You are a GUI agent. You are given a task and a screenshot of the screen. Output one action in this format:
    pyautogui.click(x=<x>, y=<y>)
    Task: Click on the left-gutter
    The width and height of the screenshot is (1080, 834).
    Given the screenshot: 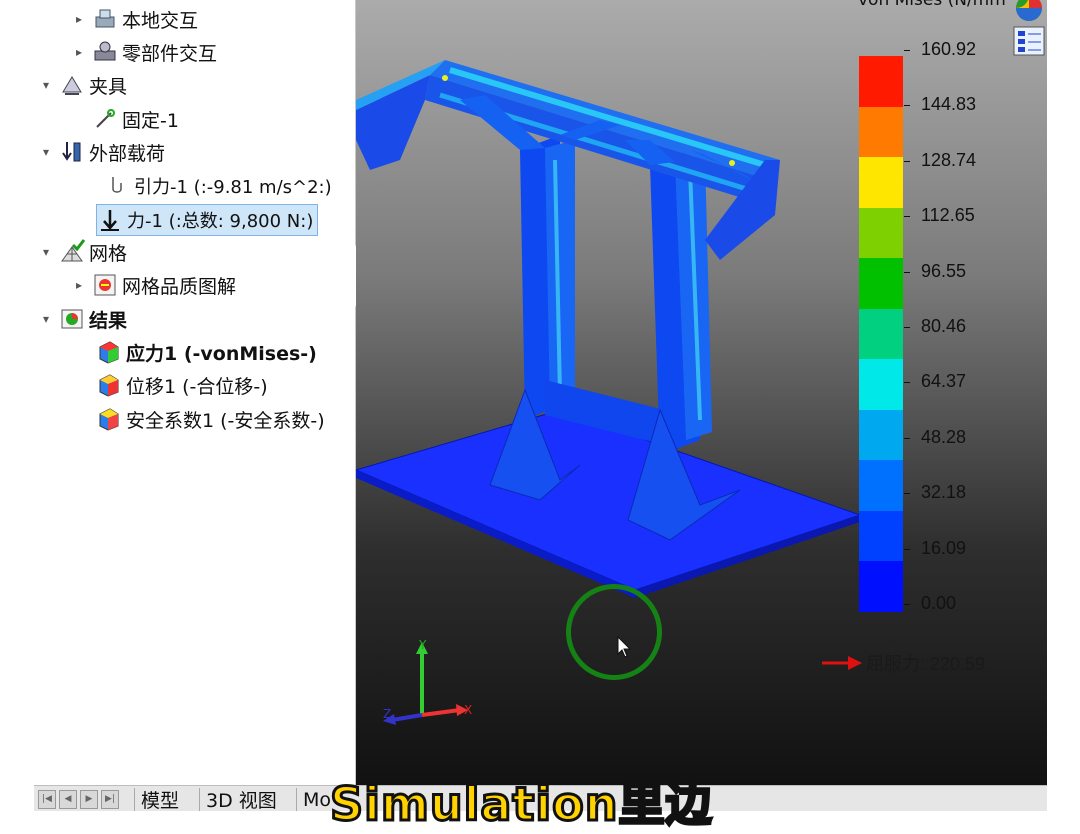 What is the action you would take?
    pyautogui.click(x=17, y=405)
    